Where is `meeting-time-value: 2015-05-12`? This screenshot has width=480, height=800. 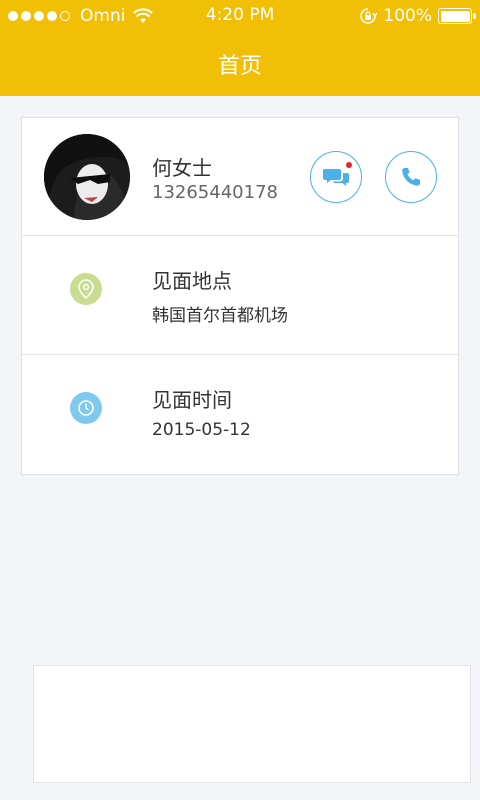 meeting-time-value: 2015-05-12 is located at coordinates (201, 430).